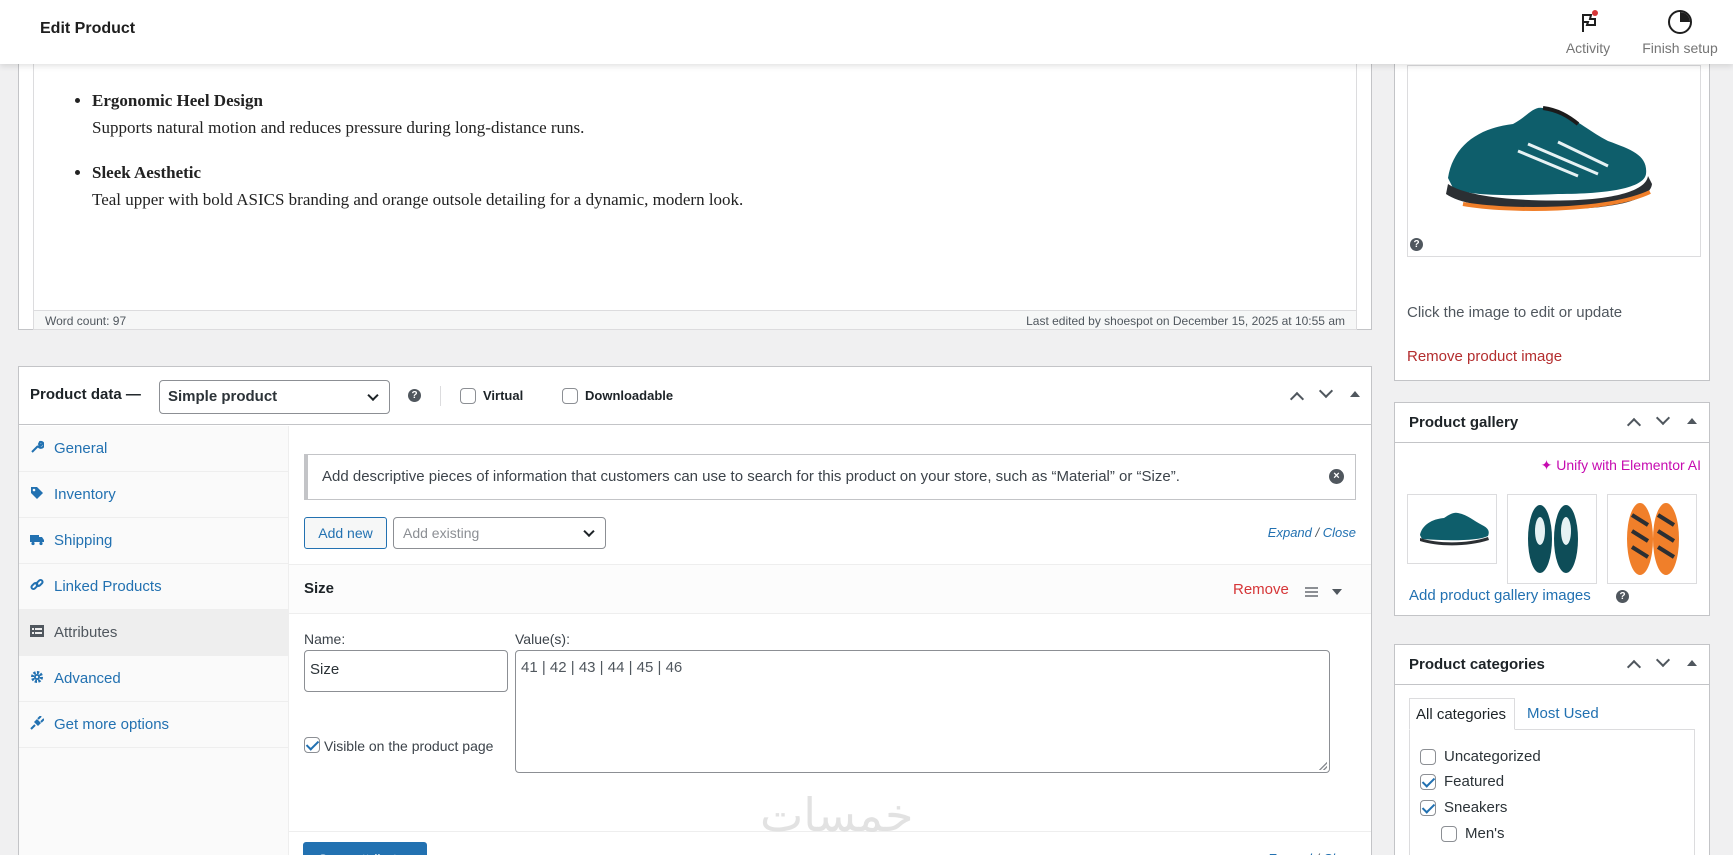 The width and height of the screenshot is (1733, 855). Describe the element at coordinates (830, 589) in the screenshot. I see `attribute-row-header: Size Remove` at that location.